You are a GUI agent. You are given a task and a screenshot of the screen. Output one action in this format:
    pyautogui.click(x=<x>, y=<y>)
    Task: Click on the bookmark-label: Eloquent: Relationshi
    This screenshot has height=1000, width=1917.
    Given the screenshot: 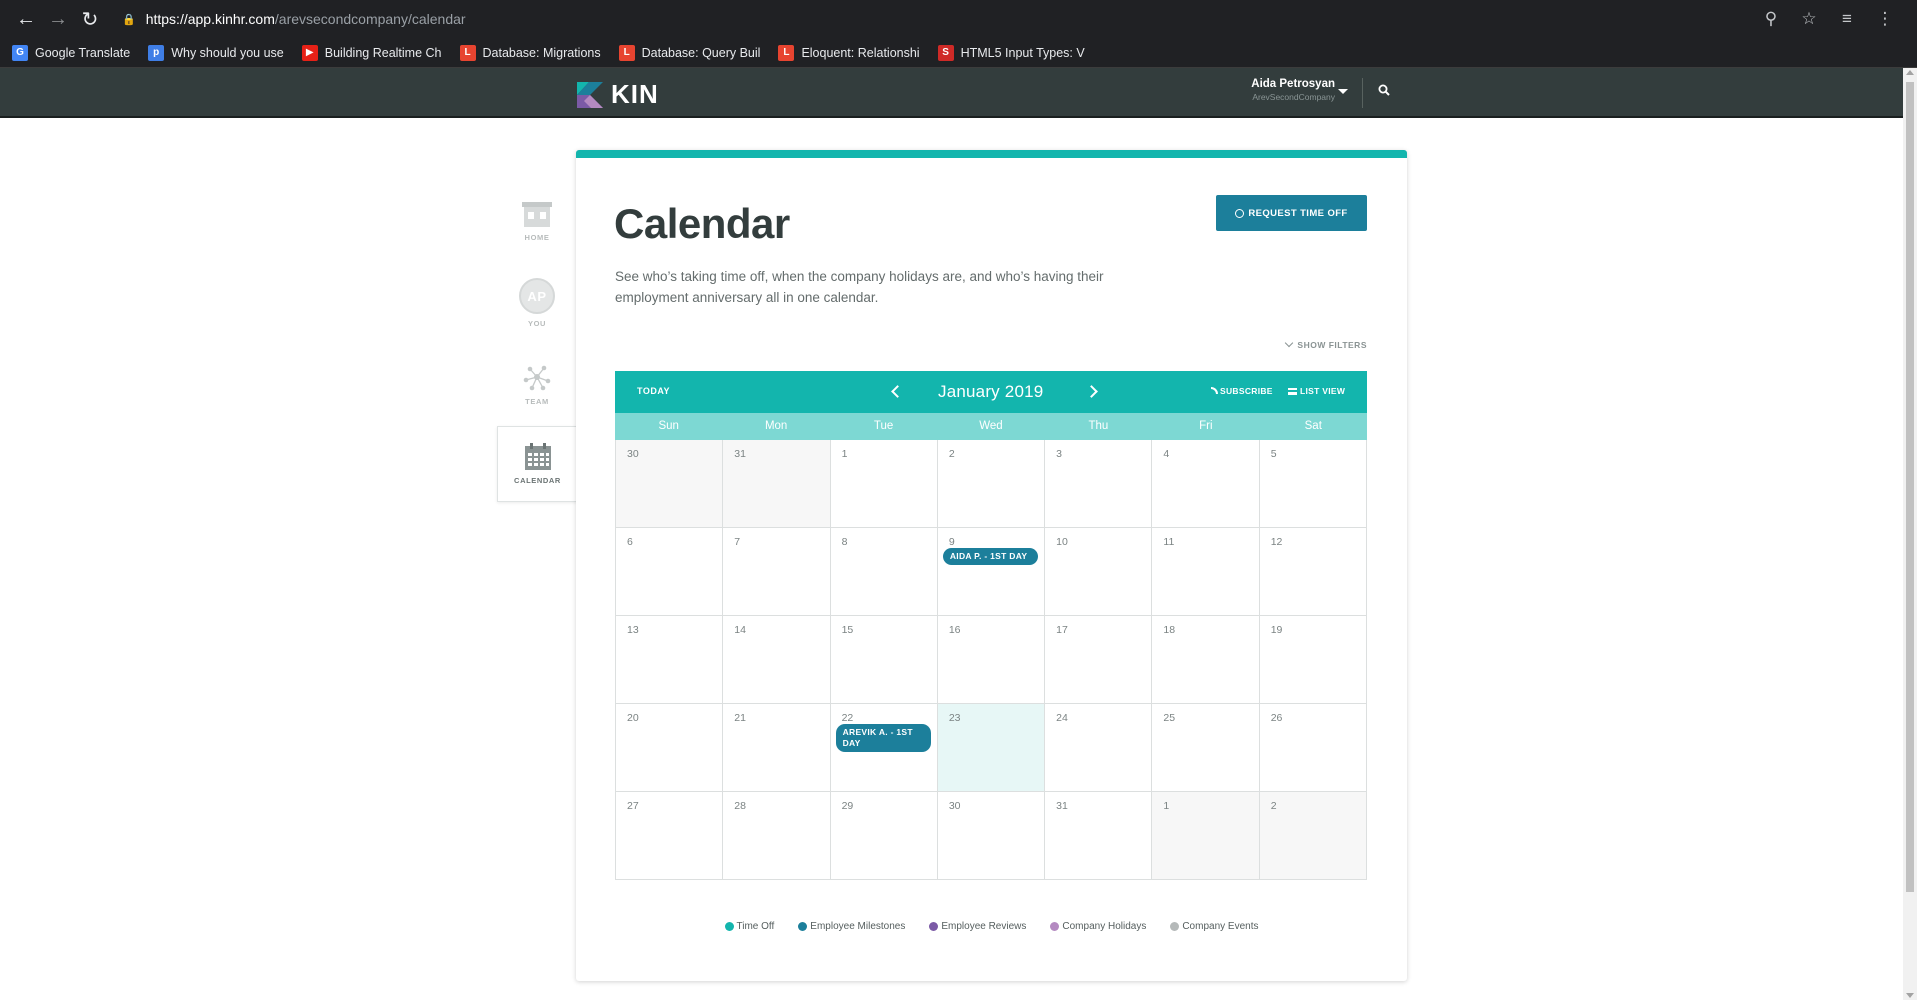 What is the action you would take?
    pyautogui.click(x=860, y=52)
    